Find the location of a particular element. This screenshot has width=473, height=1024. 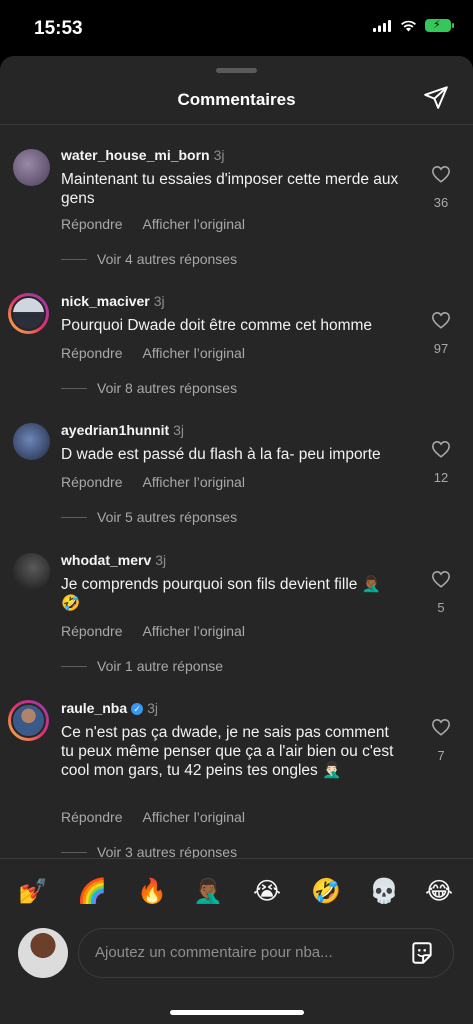

comment-text: Pourquoi Dwade doit être comme cet homme is located at coordinates (217, 325).